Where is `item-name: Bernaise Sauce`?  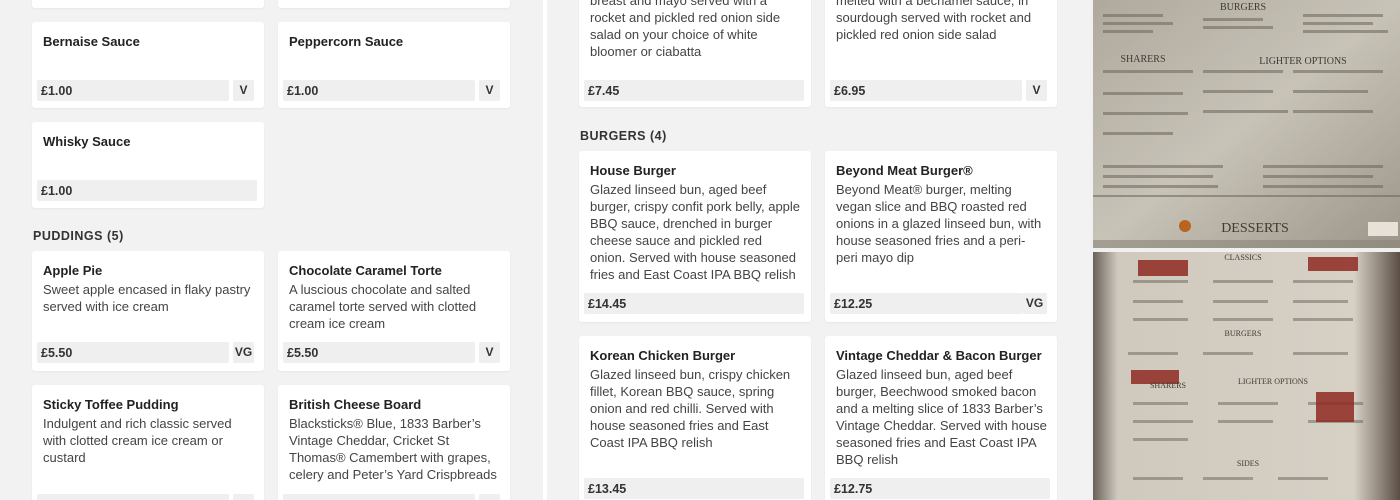 item-name: Bernaise Sauce is located at coordinates (91, 41).